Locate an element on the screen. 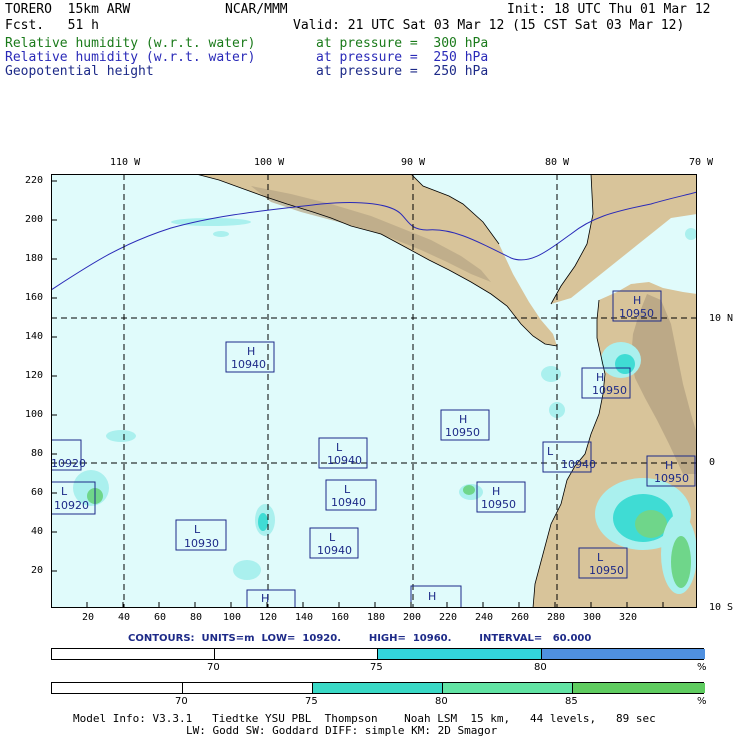 This screenshot has width=740, height=740. y-label-40: 40 is located at coordinates (37, 531).